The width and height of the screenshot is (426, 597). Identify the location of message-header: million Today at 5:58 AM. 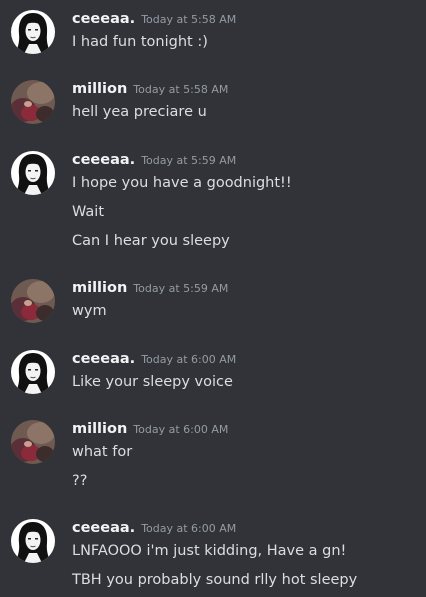
(150, 89).